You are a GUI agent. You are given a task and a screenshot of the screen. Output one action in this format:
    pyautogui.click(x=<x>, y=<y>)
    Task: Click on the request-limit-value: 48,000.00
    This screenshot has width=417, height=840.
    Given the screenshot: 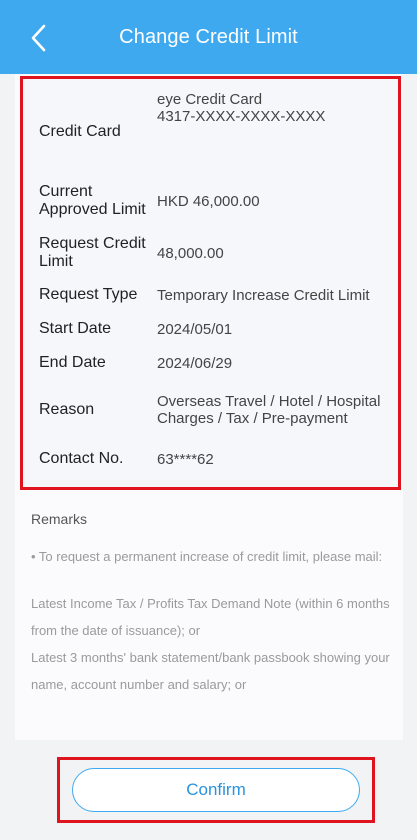 What is the action you would take?
    pyautogui.click(x=190, y=253)
    